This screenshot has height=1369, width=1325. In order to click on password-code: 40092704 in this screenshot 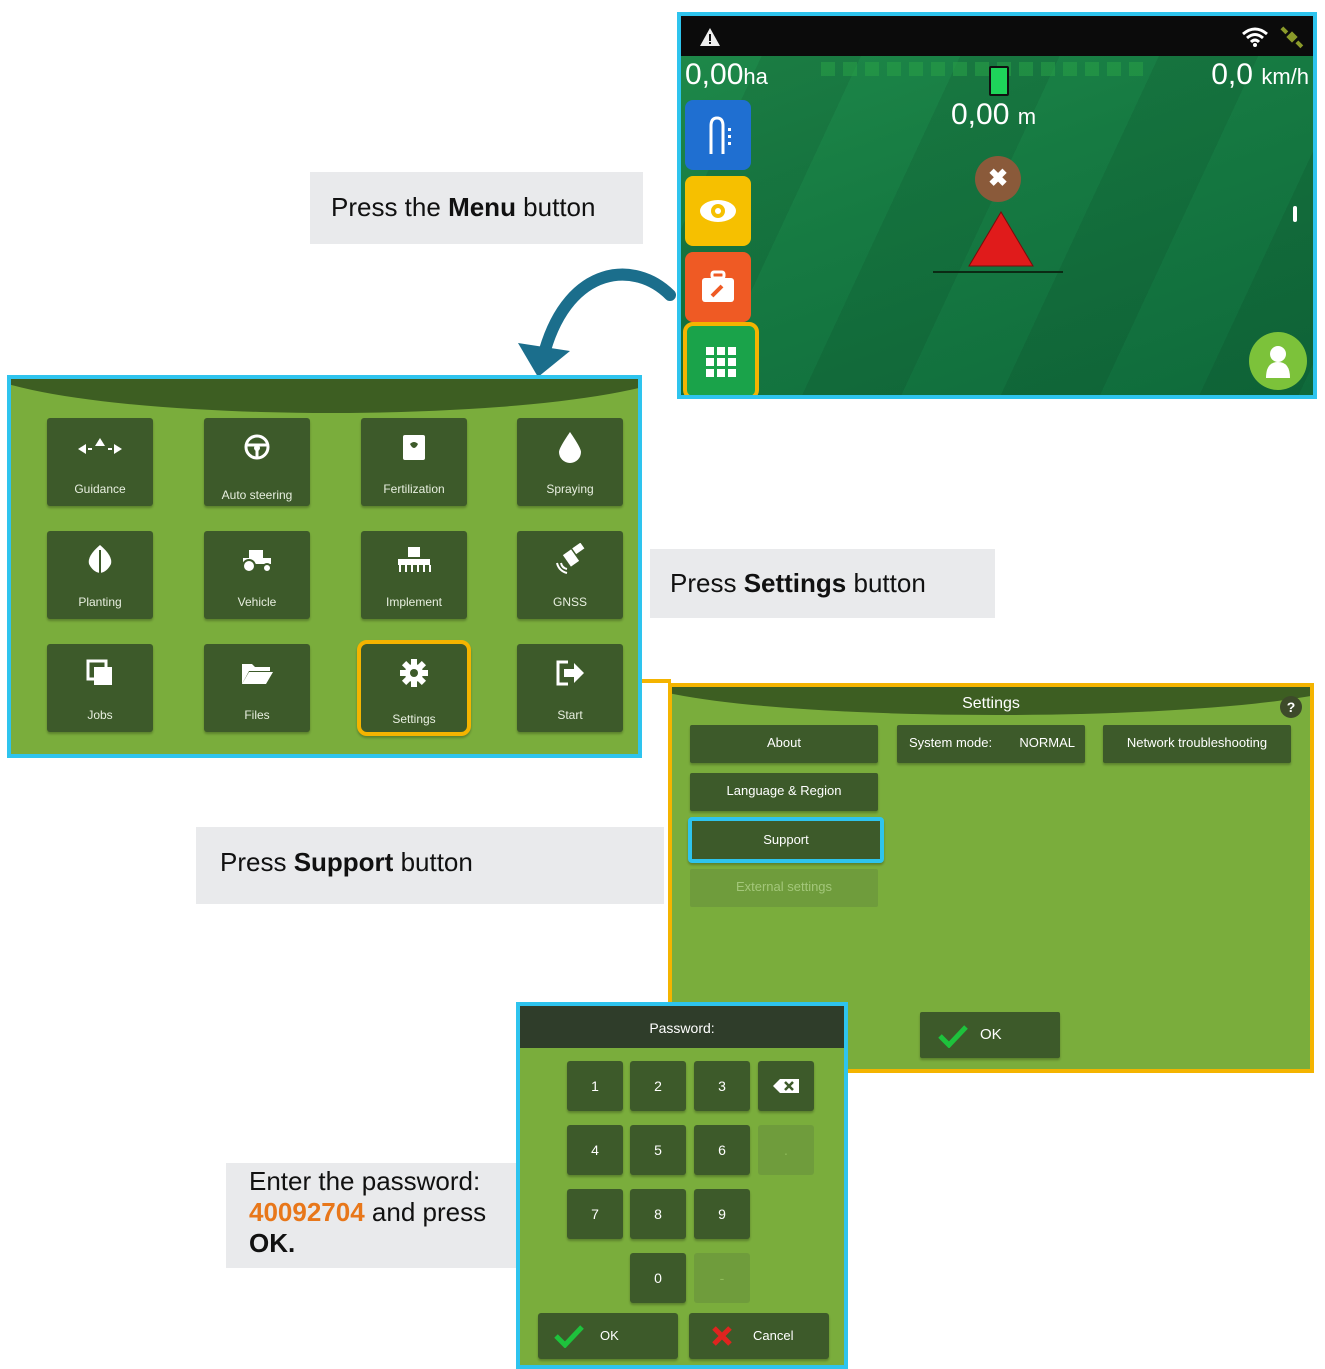, I will do `click(307, 1212)`.